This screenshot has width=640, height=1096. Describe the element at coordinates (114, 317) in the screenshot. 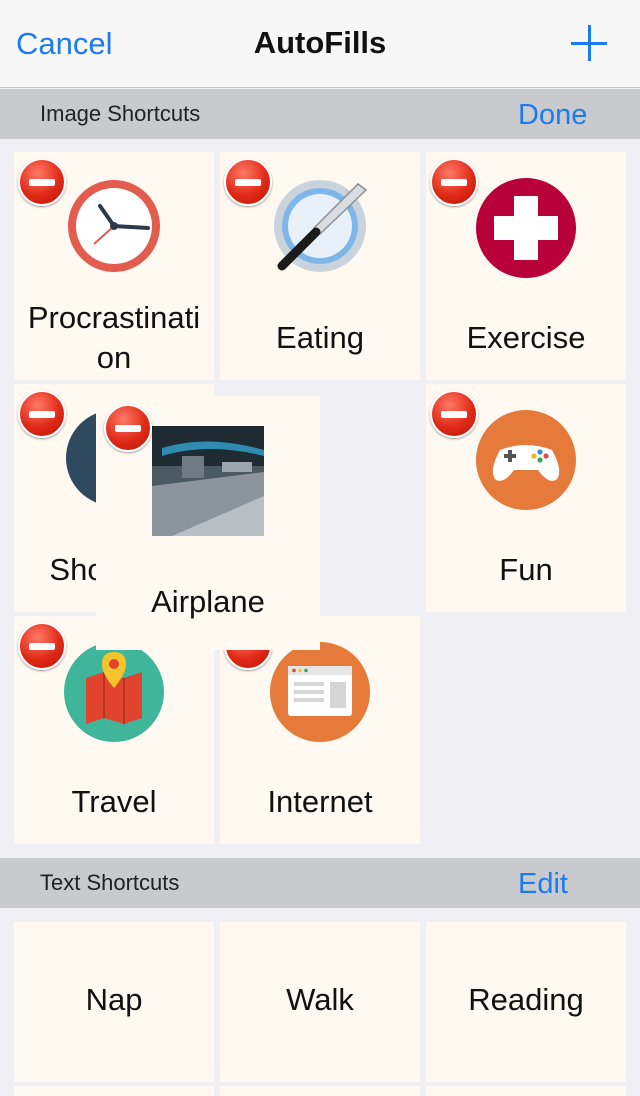

I see `tile-label: Procrastinati` at that location.